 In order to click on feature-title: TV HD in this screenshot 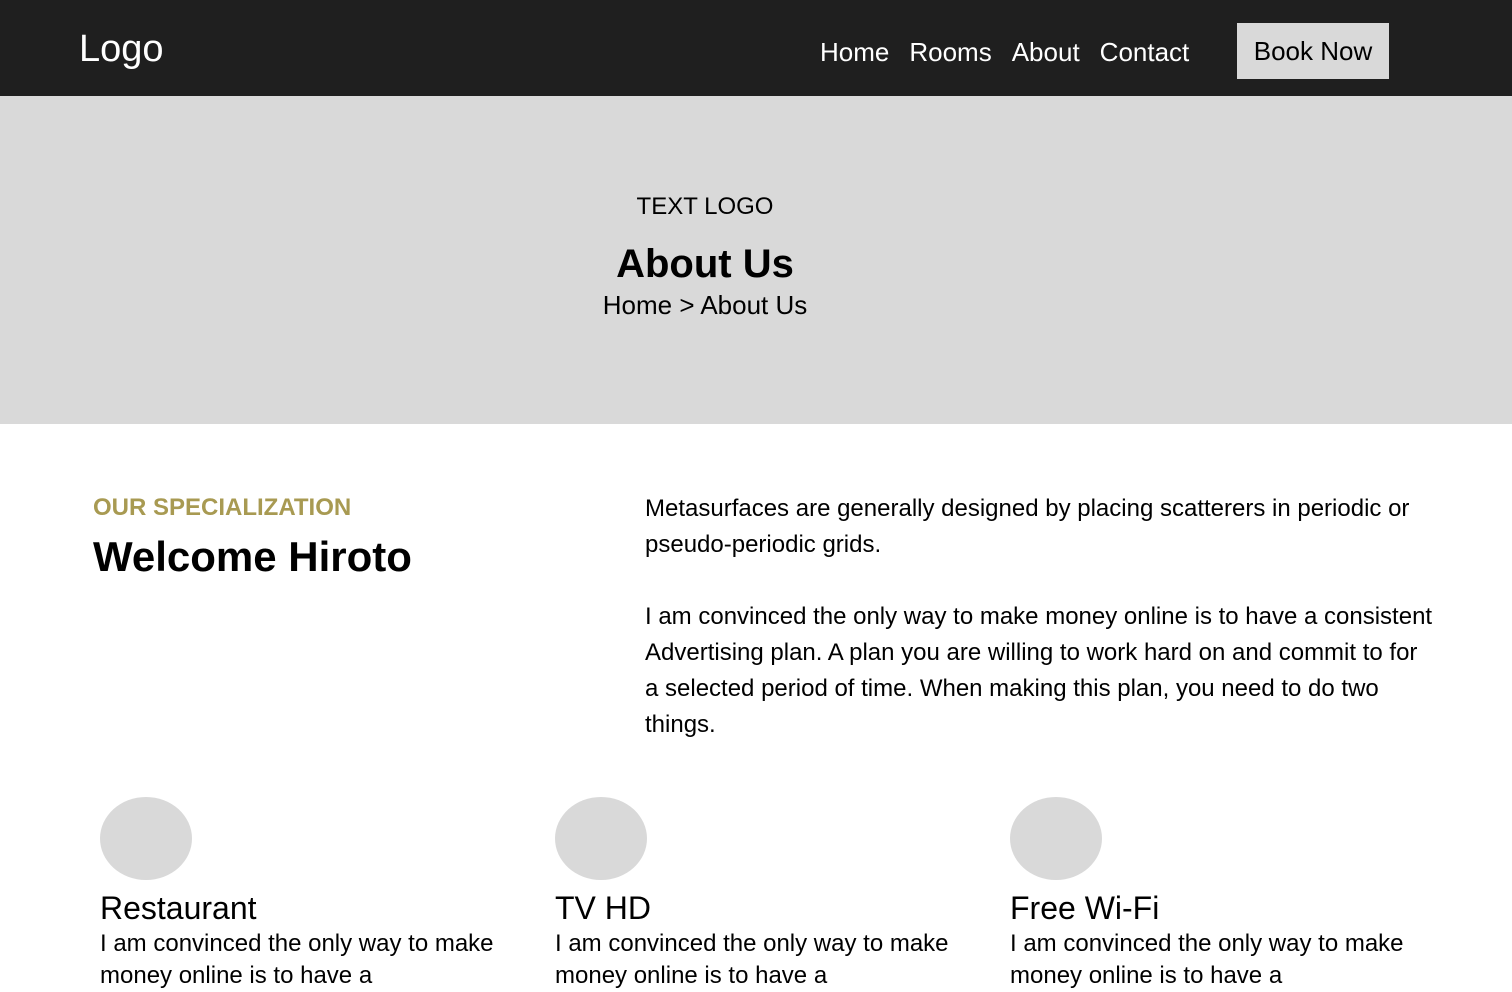, I will do `click(603, 908)`.